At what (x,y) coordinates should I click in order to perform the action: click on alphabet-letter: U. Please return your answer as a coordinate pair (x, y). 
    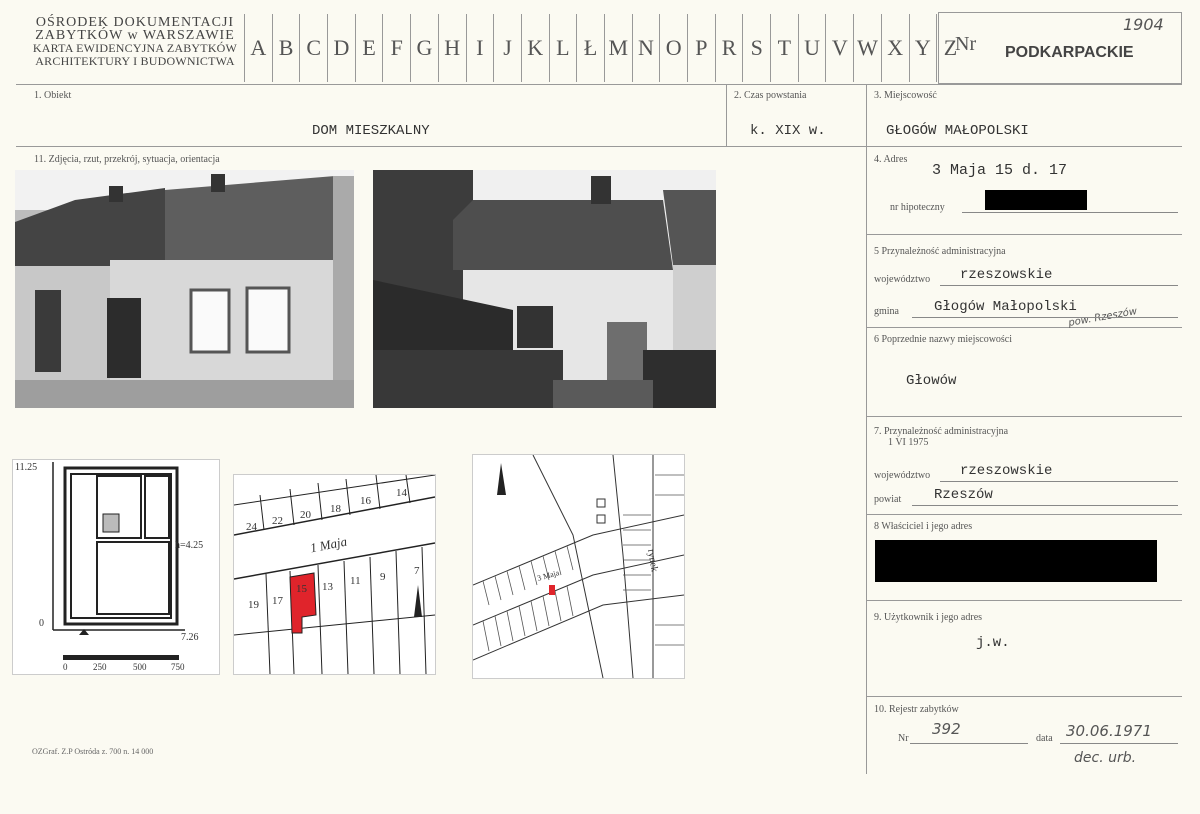
    Looking at the image, I should click on (811, 48).